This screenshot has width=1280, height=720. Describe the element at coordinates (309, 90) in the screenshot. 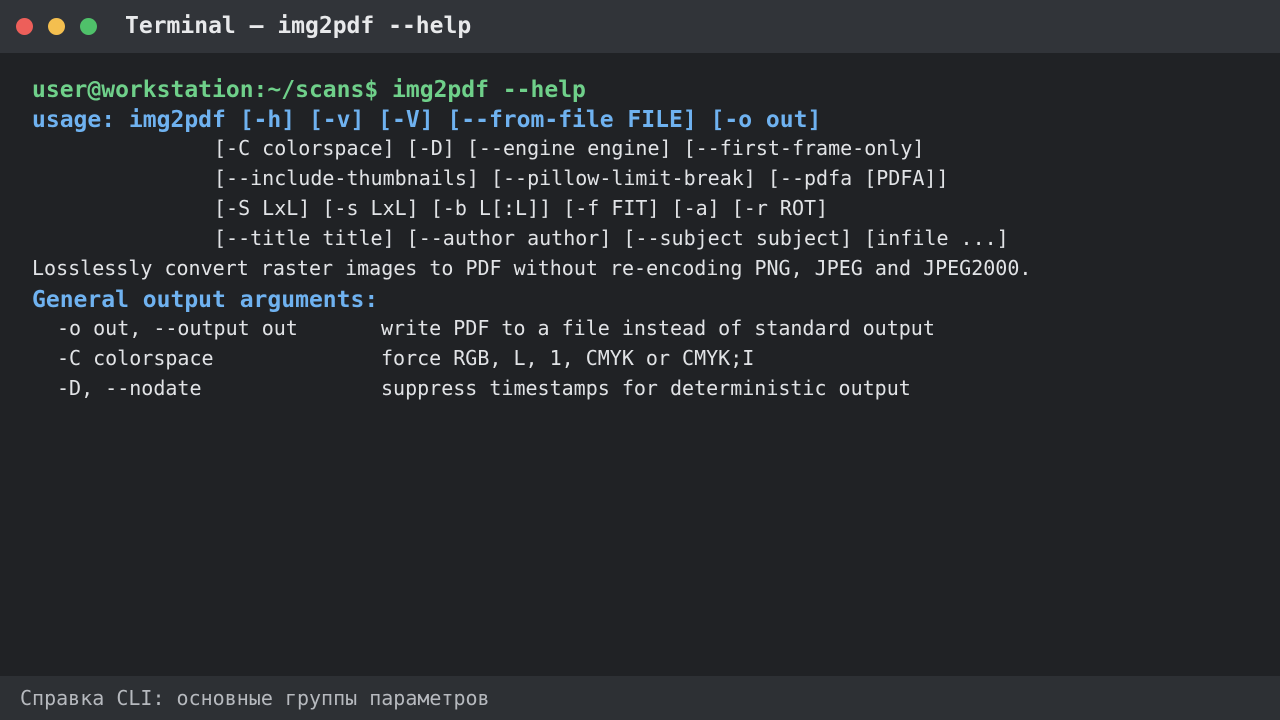

I see `command-prompt-line: user@workstation:~/scans$ img2pdf --help` at that location.